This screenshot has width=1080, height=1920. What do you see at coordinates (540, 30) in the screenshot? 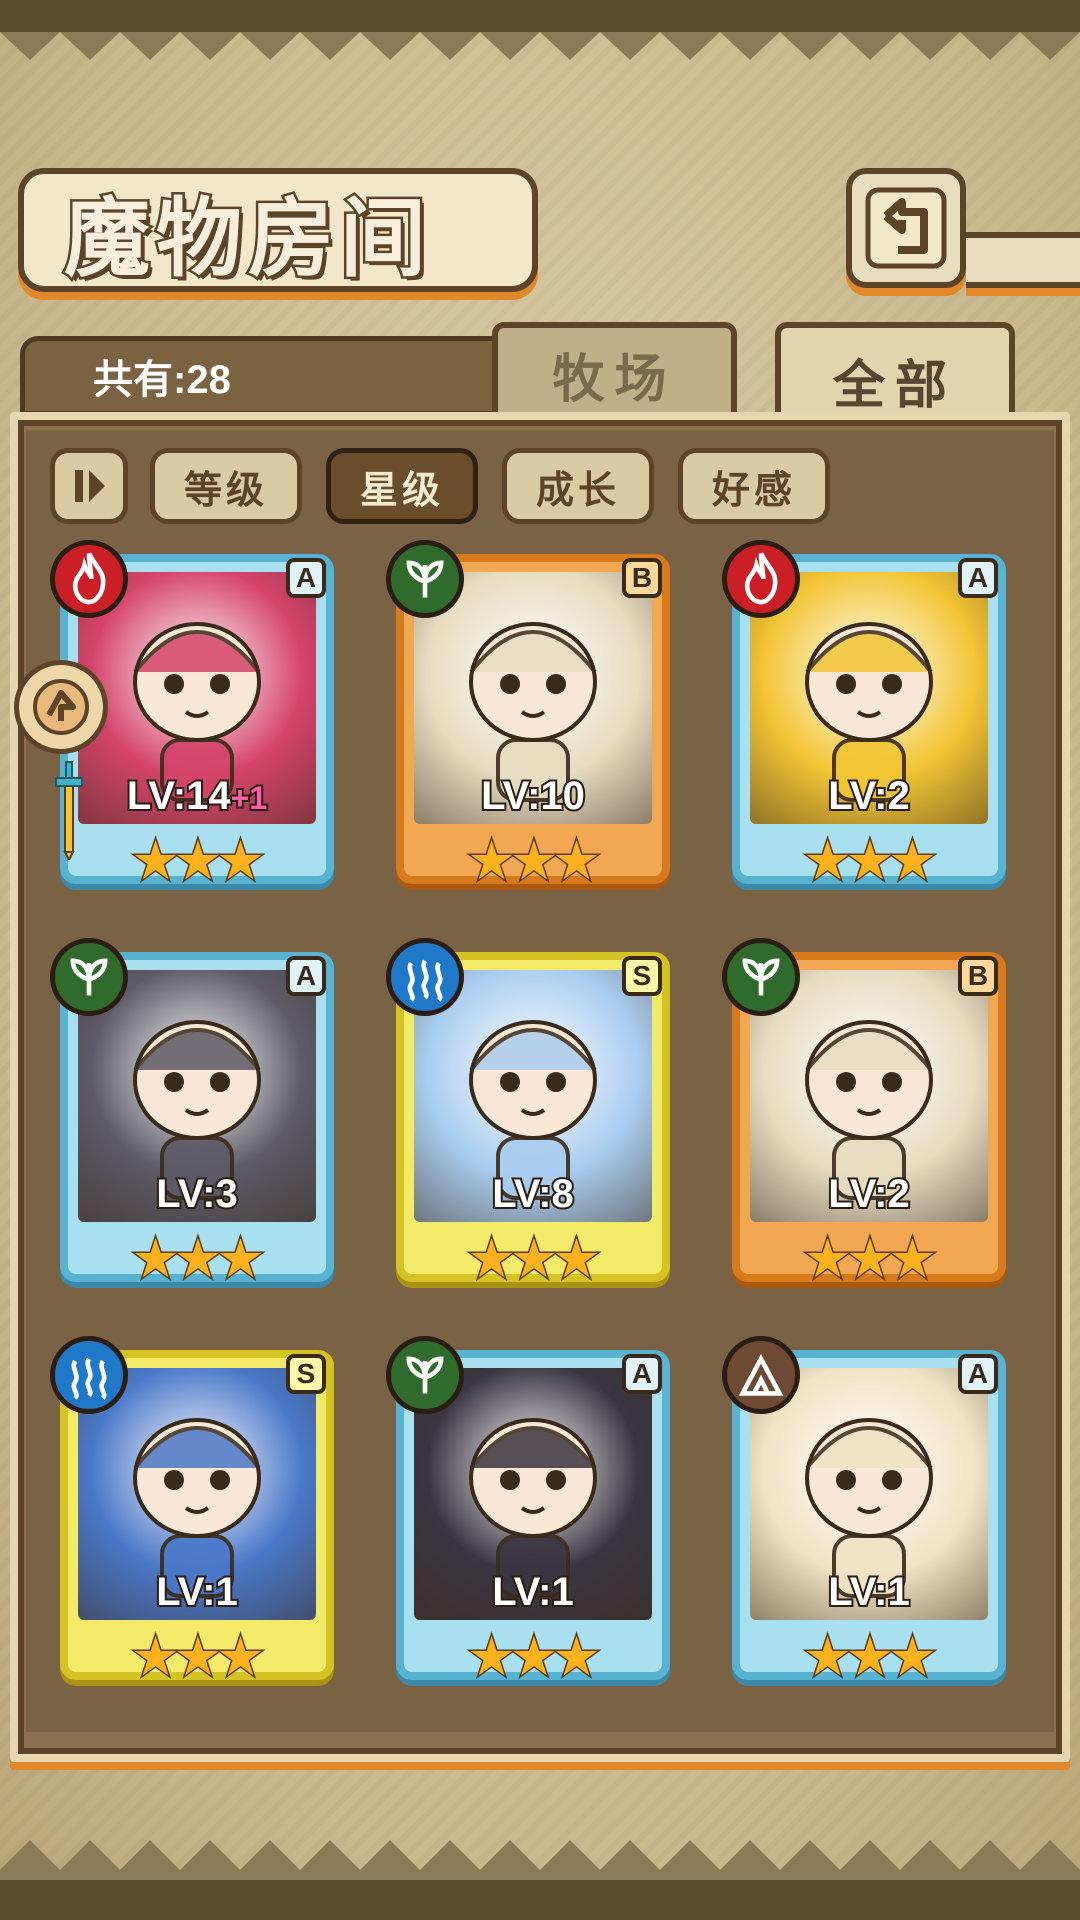
I see `top-border-decoration` at bounding box center [540, 30].